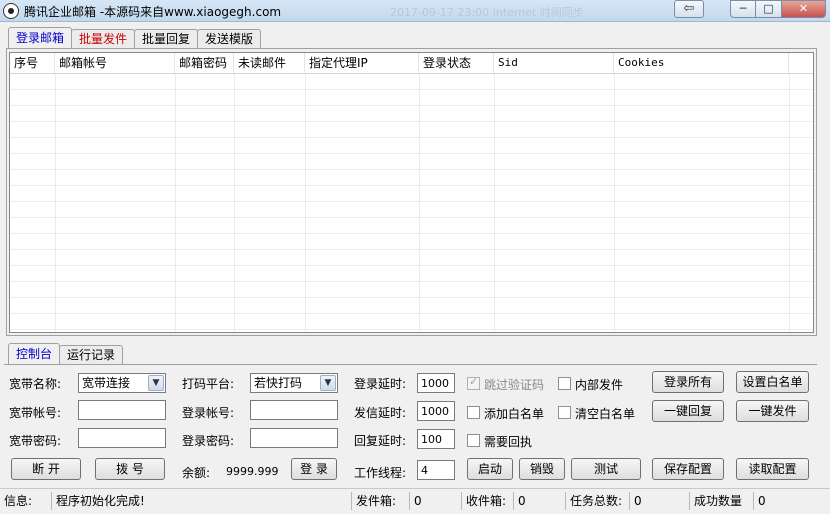 The height and width of the screenshot is (514, 830). I want to click on need-reply-checkbox, so click(473, 440).